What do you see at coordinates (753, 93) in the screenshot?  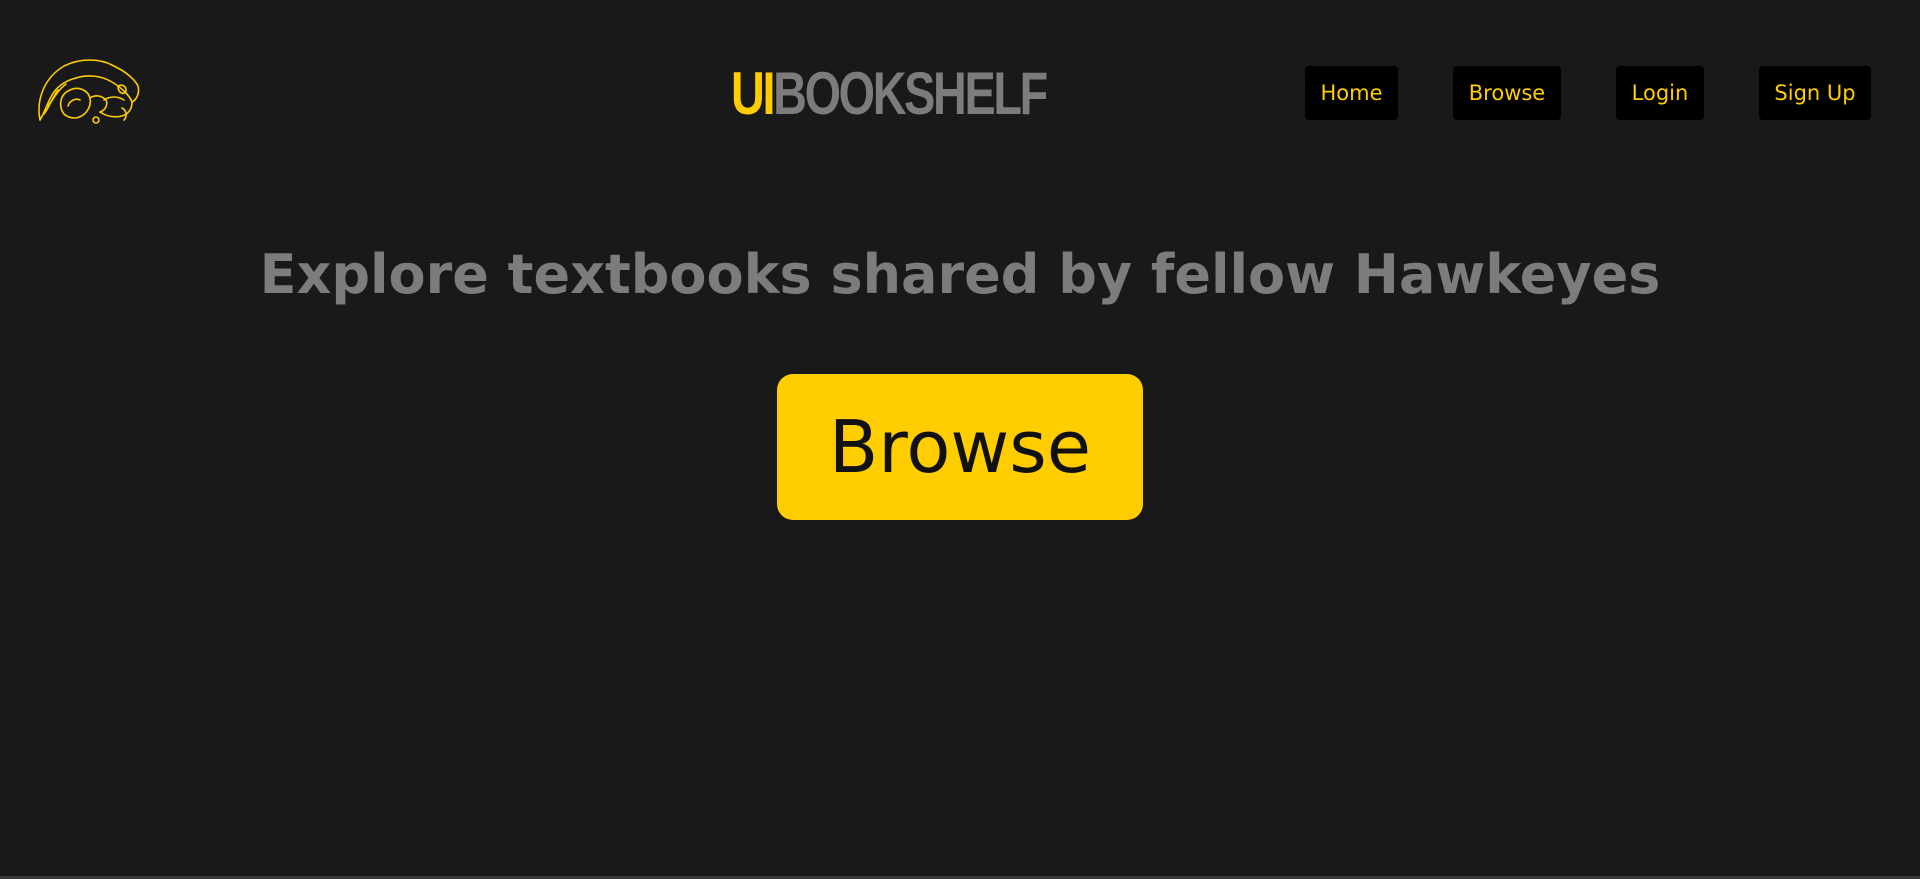 I see `brand-ui-text: UI` at bounding box center [753, 93].